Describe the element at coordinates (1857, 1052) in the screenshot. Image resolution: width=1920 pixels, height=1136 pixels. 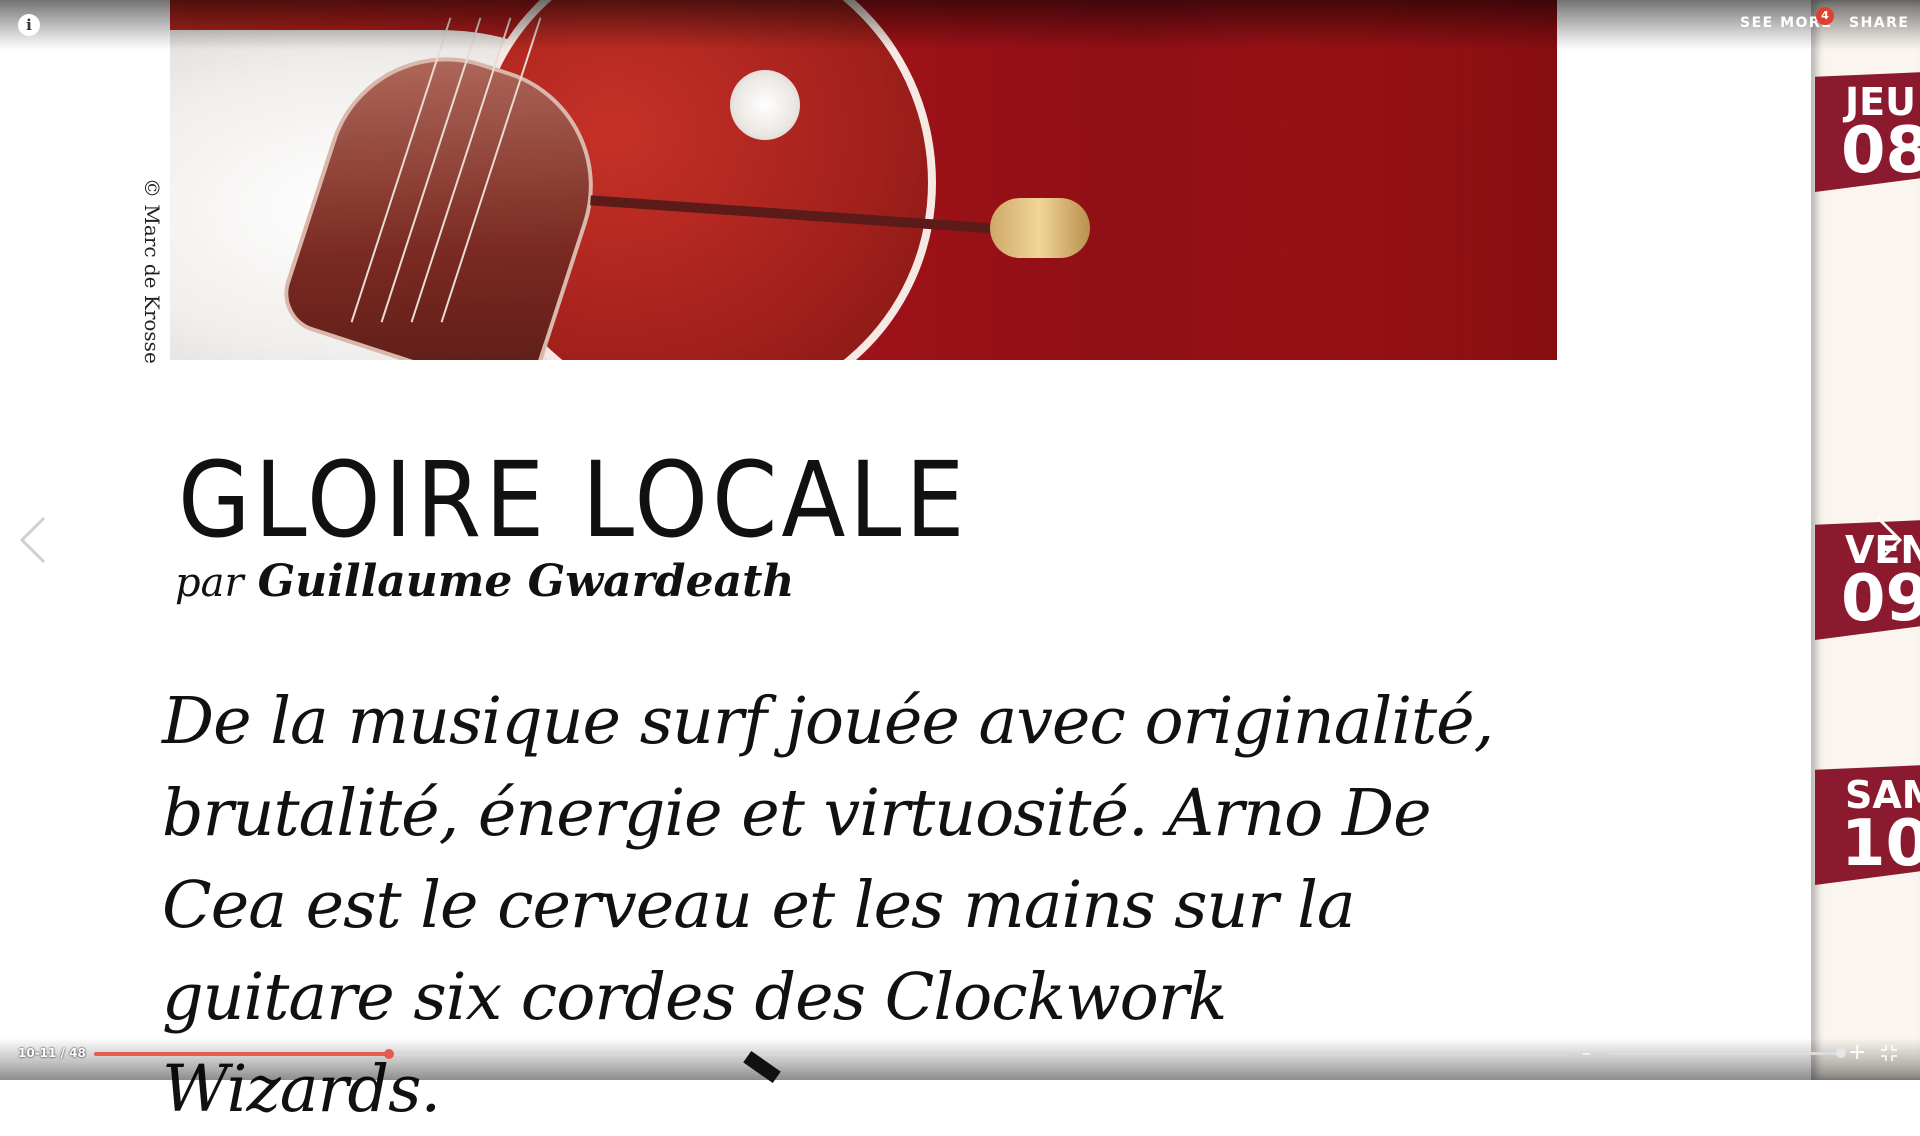
I see `zoom-in-button: +` at that location.